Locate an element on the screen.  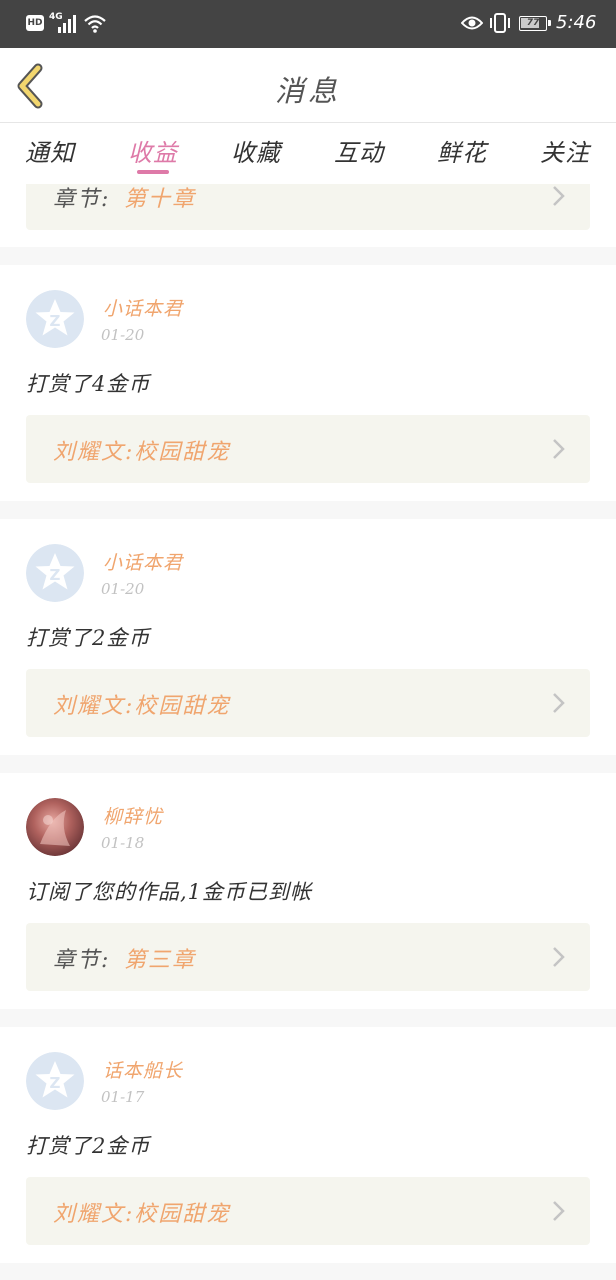
battery-level: 77 is located at coordinates (533, 23).